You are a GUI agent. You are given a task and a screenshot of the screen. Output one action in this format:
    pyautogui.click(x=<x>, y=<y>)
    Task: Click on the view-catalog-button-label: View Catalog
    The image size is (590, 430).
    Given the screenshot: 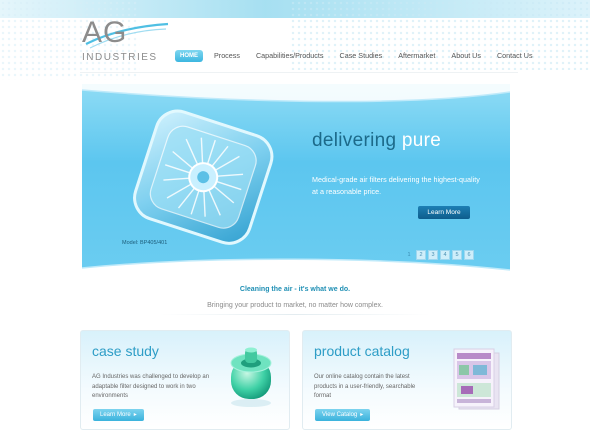 What is the action you would take?
    pyautogui.click(x=340, y=415)
    